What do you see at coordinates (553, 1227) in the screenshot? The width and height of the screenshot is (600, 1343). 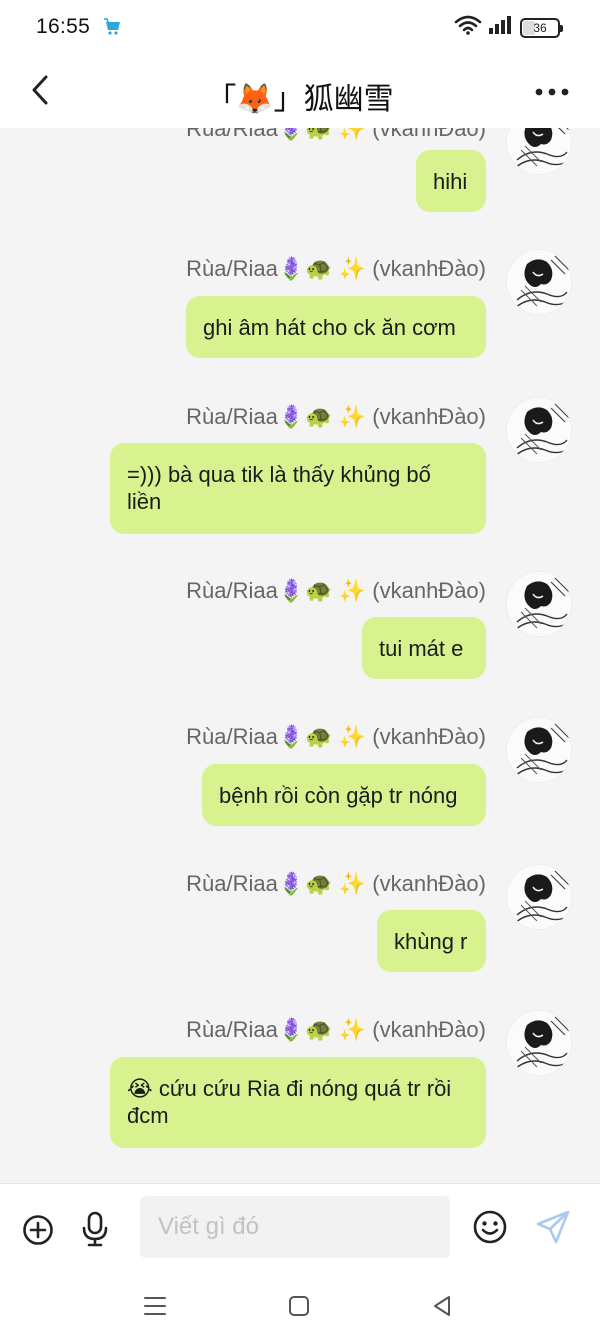 I see `send-button` at bounding box center [553, 1227].